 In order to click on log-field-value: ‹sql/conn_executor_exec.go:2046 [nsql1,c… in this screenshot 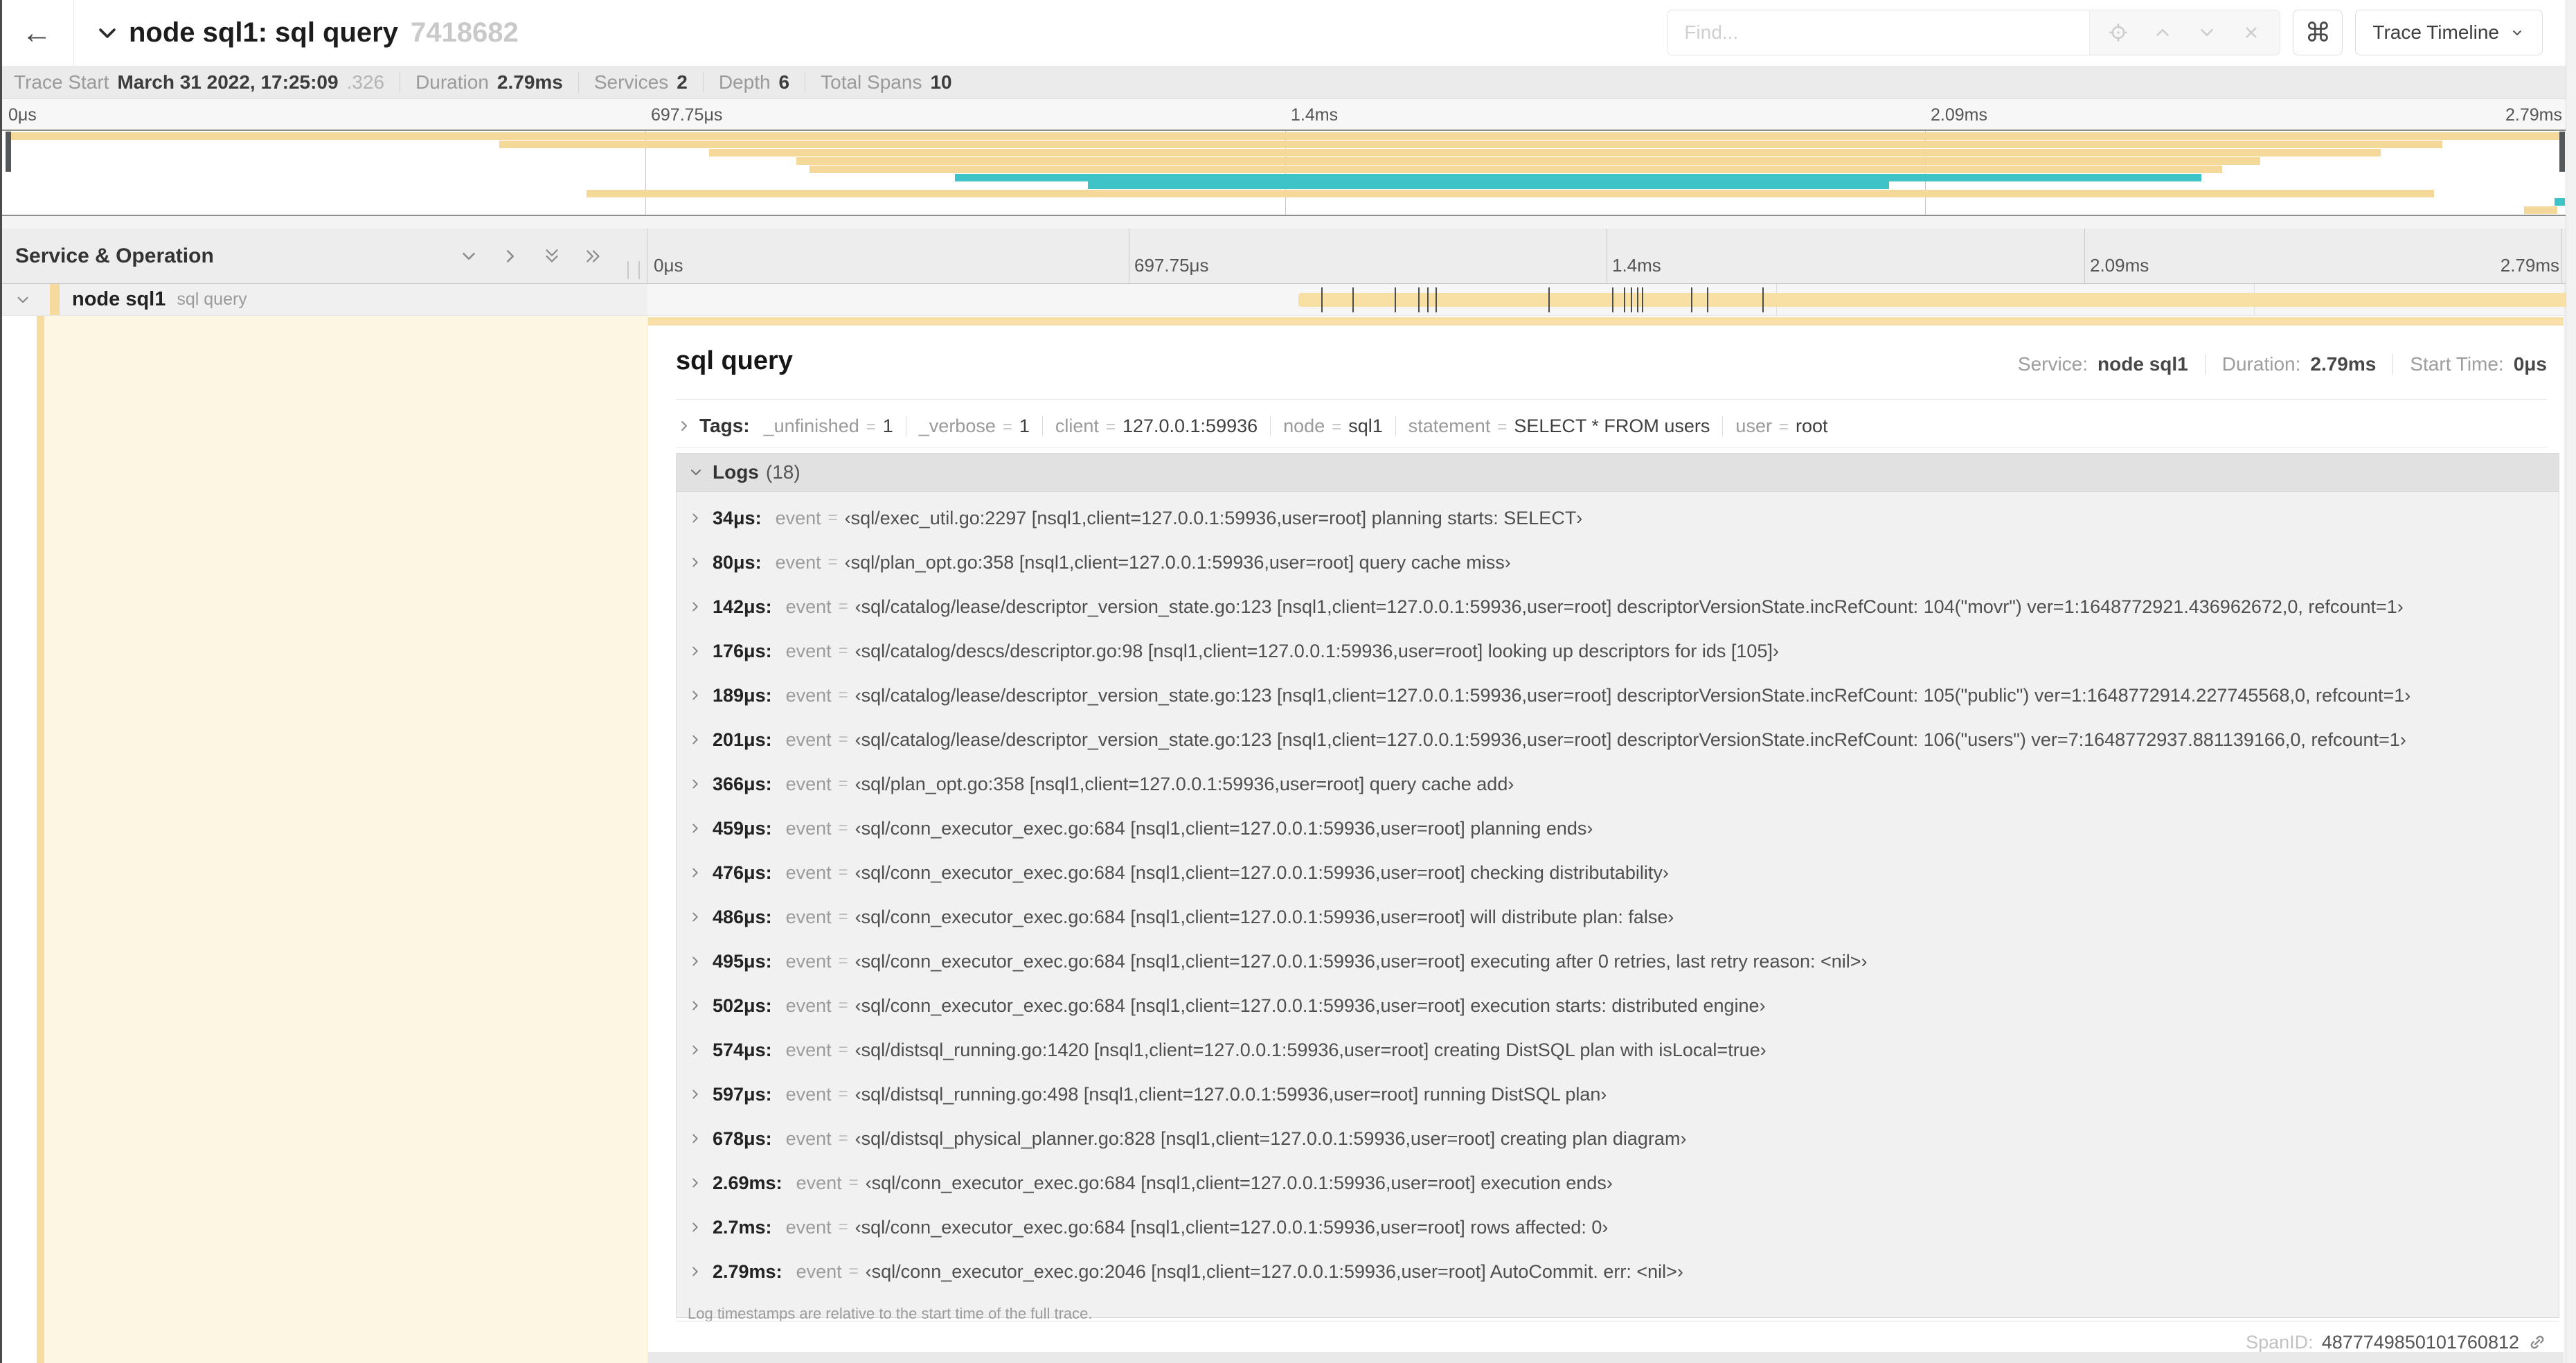, I will do `click(1274, 1271)`.